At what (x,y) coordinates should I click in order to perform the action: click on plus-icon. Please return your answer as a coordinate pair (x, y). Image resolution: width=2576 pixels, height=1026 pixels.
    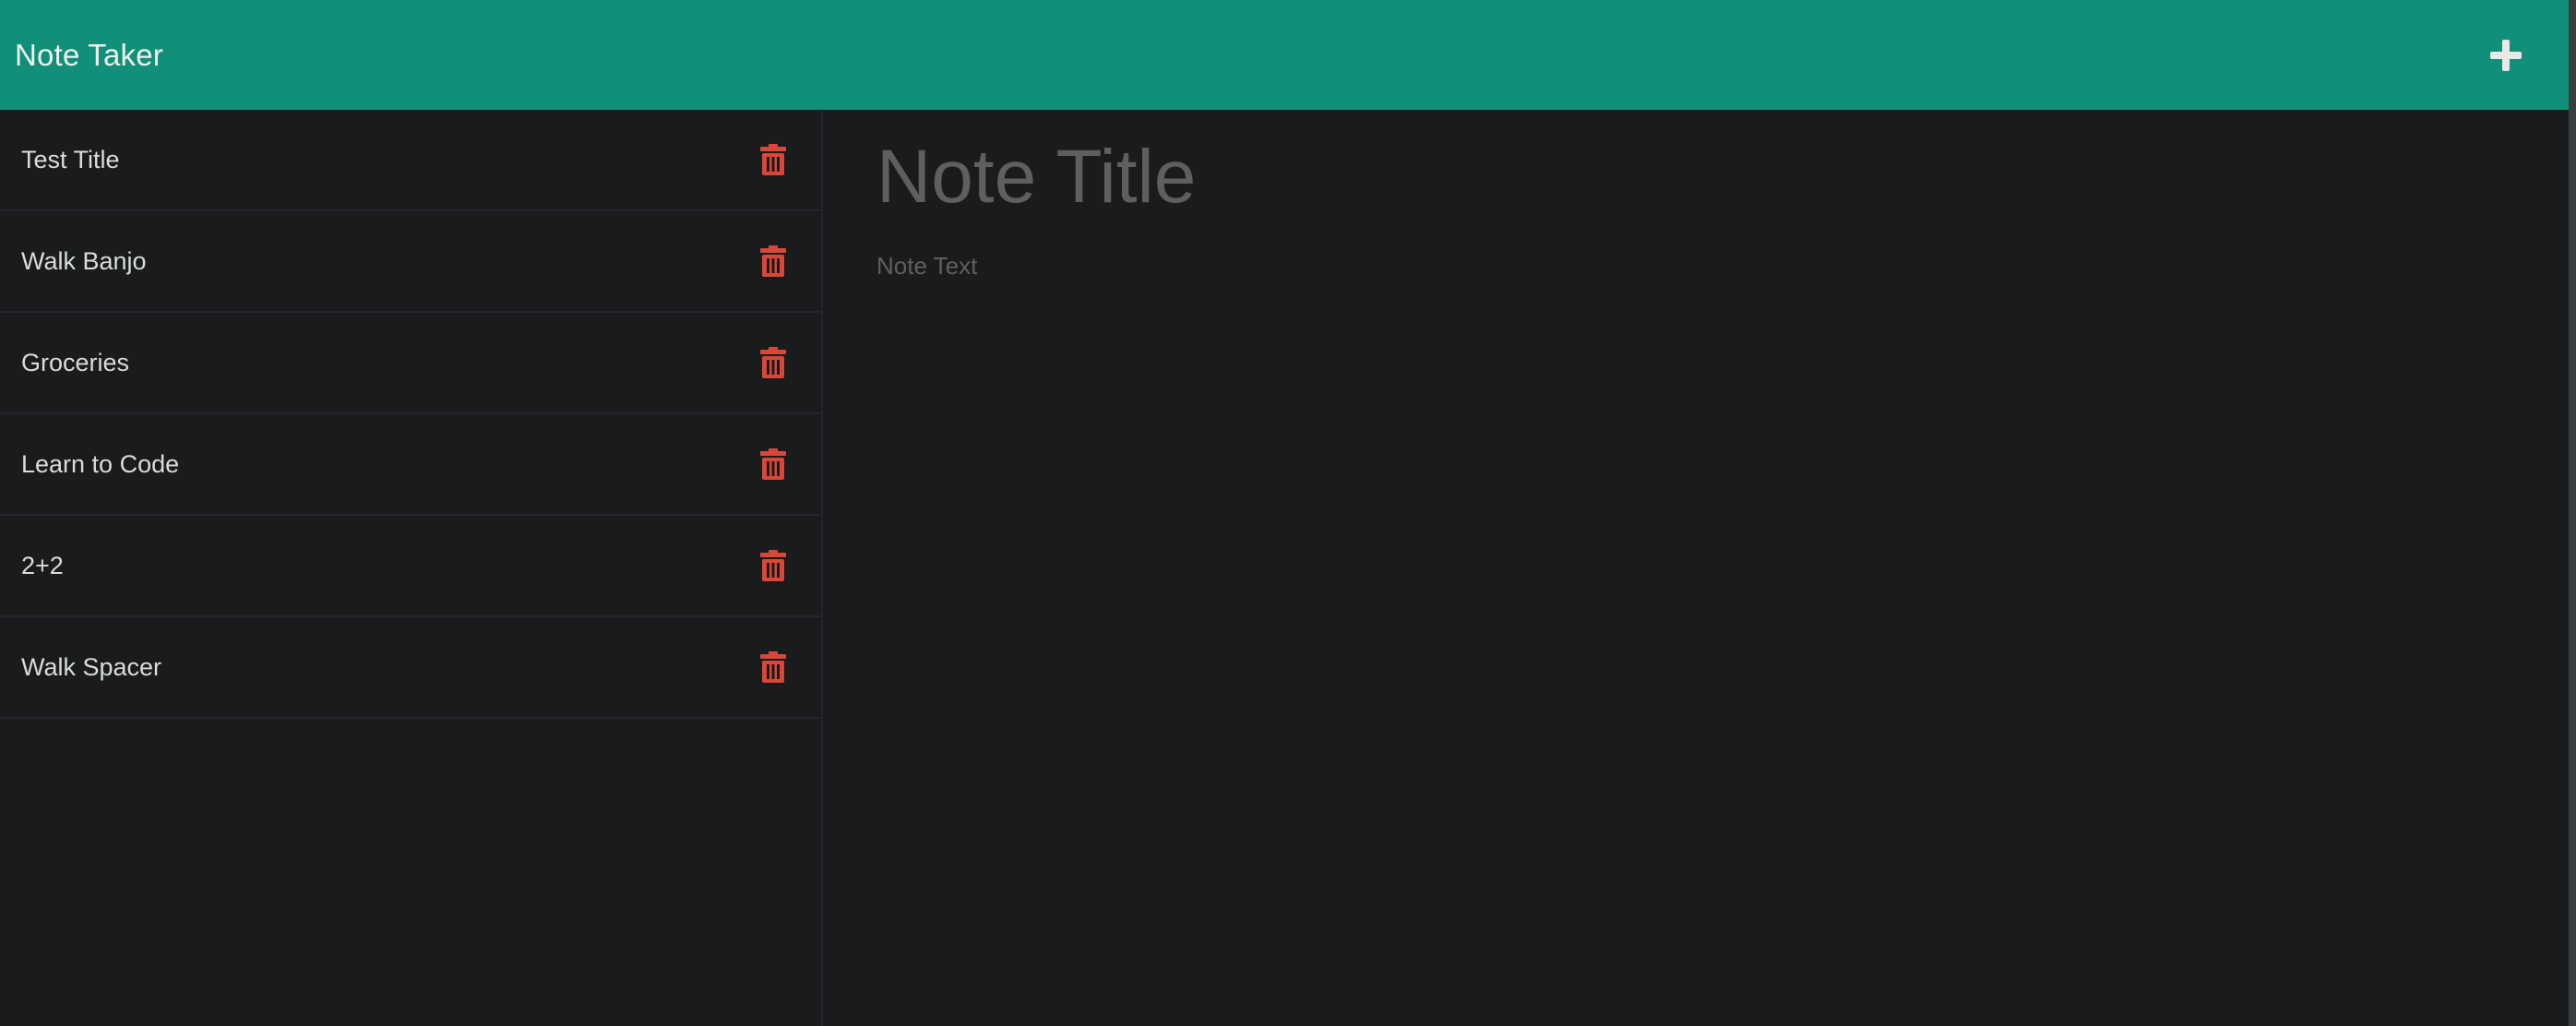
    Looking at the image, I should click on (2506, 55).